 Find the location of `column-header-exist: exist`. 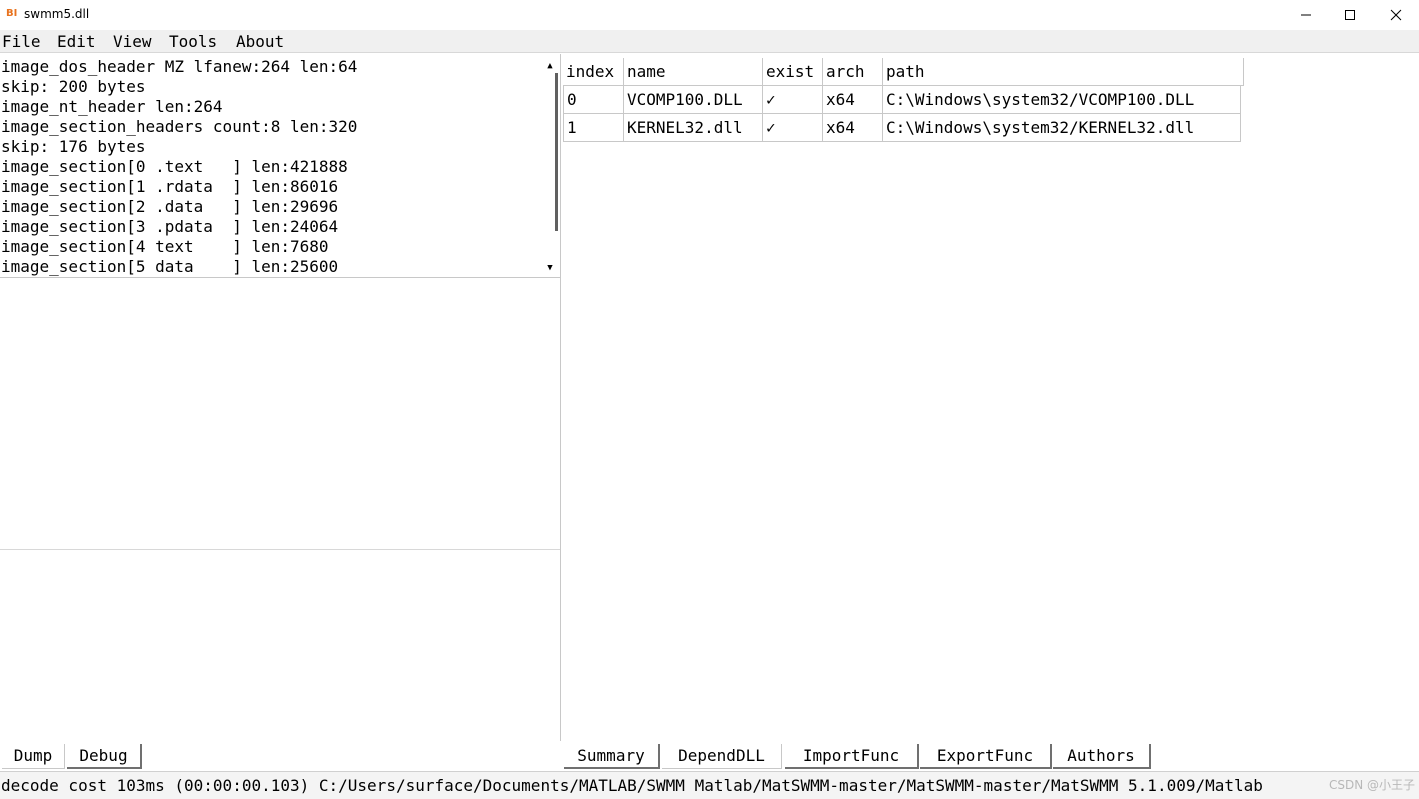

column-header-exist: exist is located at coordinates (792, 72).